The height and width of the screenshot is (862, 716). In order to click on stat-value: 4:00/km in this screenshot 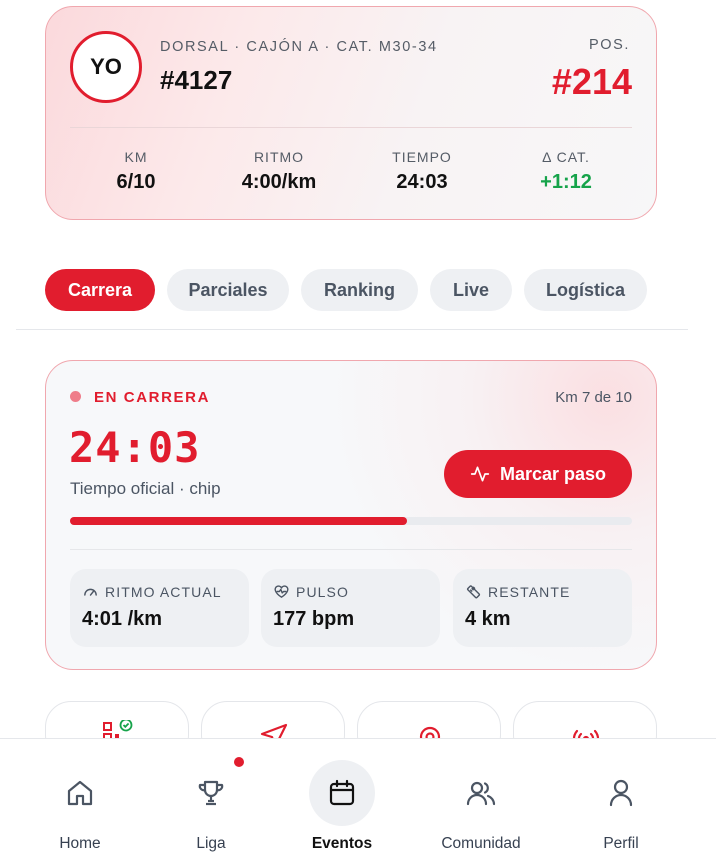, I will do `click(279, 182)`.